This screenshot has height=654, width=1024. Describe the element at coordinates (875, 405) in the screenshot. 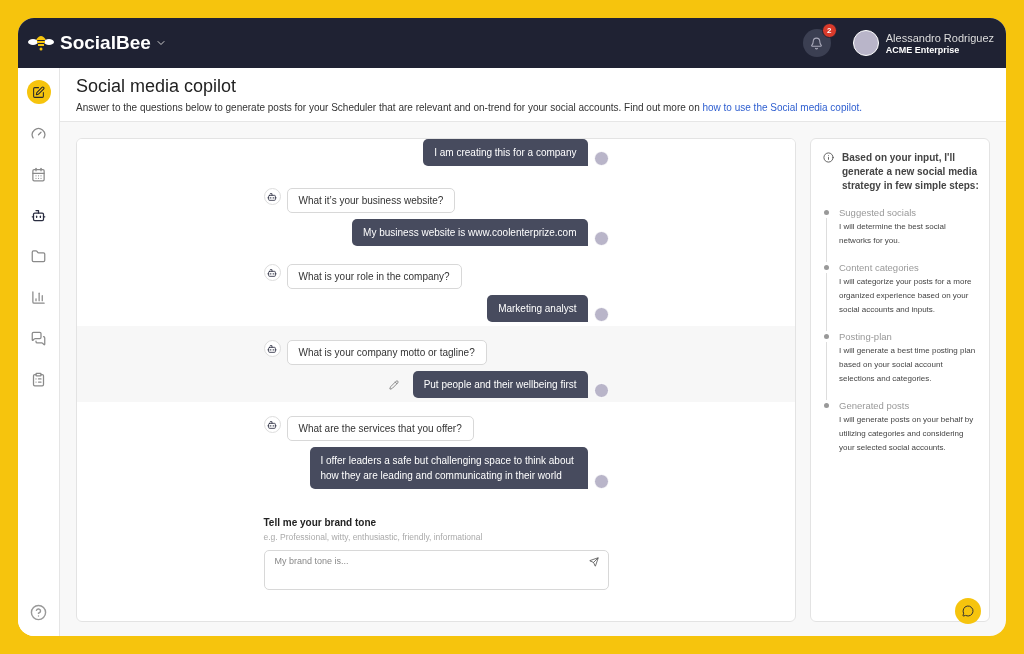

I see `step-title: Generated posts` at that location.